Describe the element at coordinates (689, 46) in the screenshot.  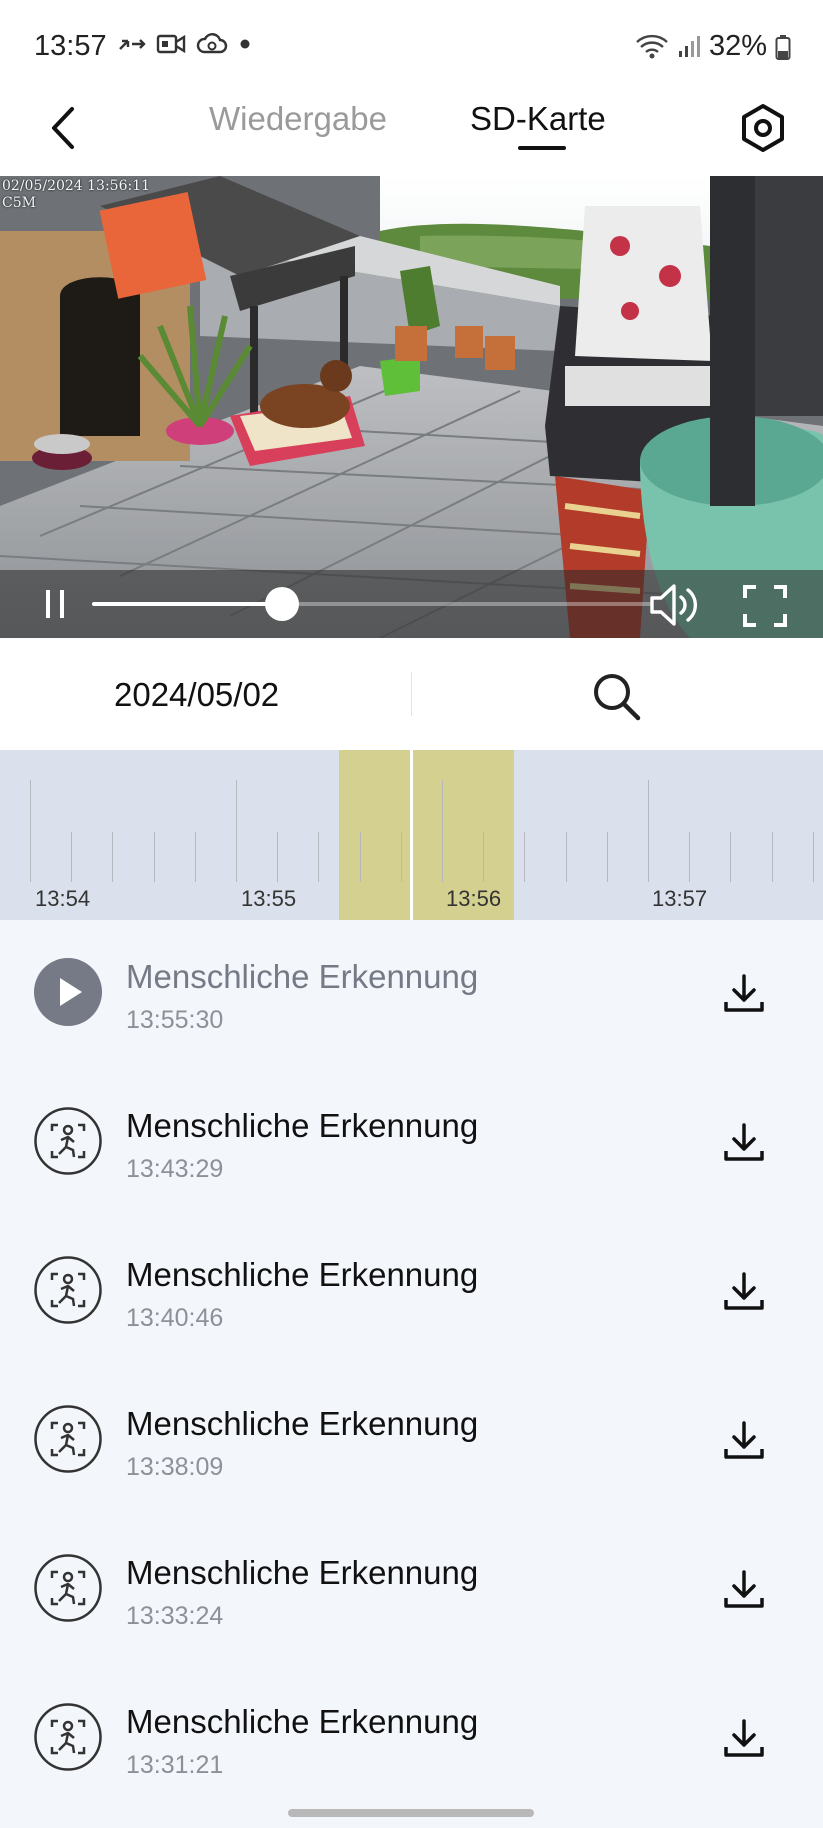
I see `signal-icon` at that location.